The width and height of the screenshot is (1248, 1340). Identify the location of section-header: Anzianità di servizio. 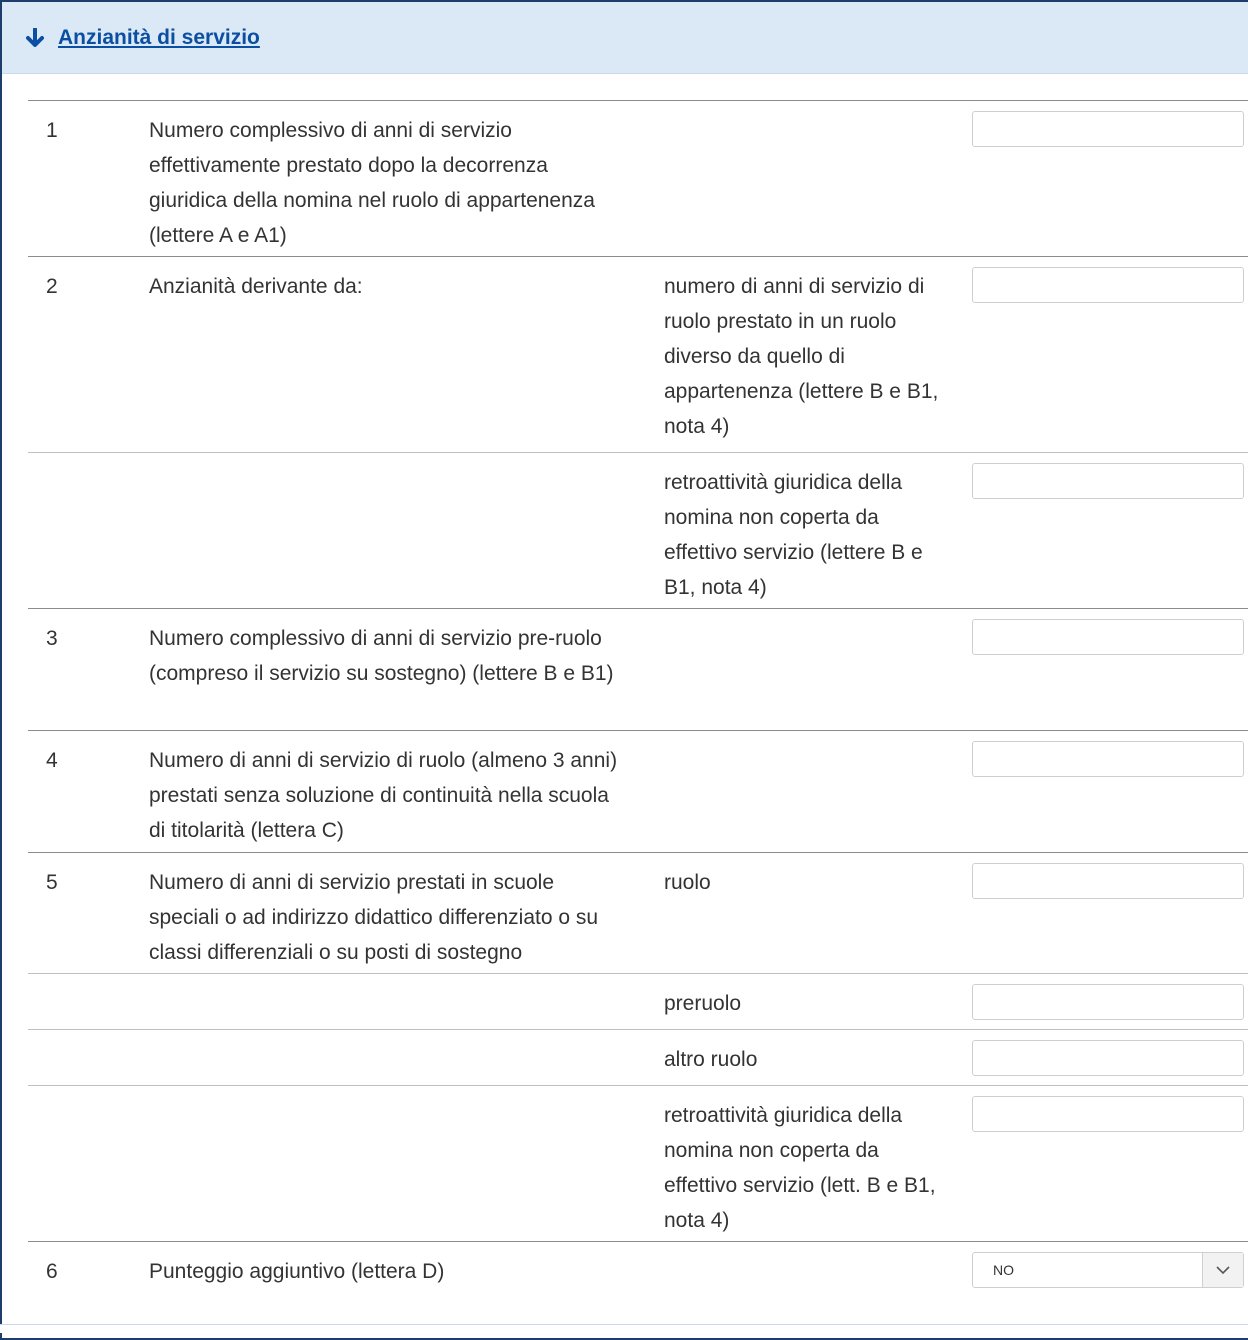
(625, 38).